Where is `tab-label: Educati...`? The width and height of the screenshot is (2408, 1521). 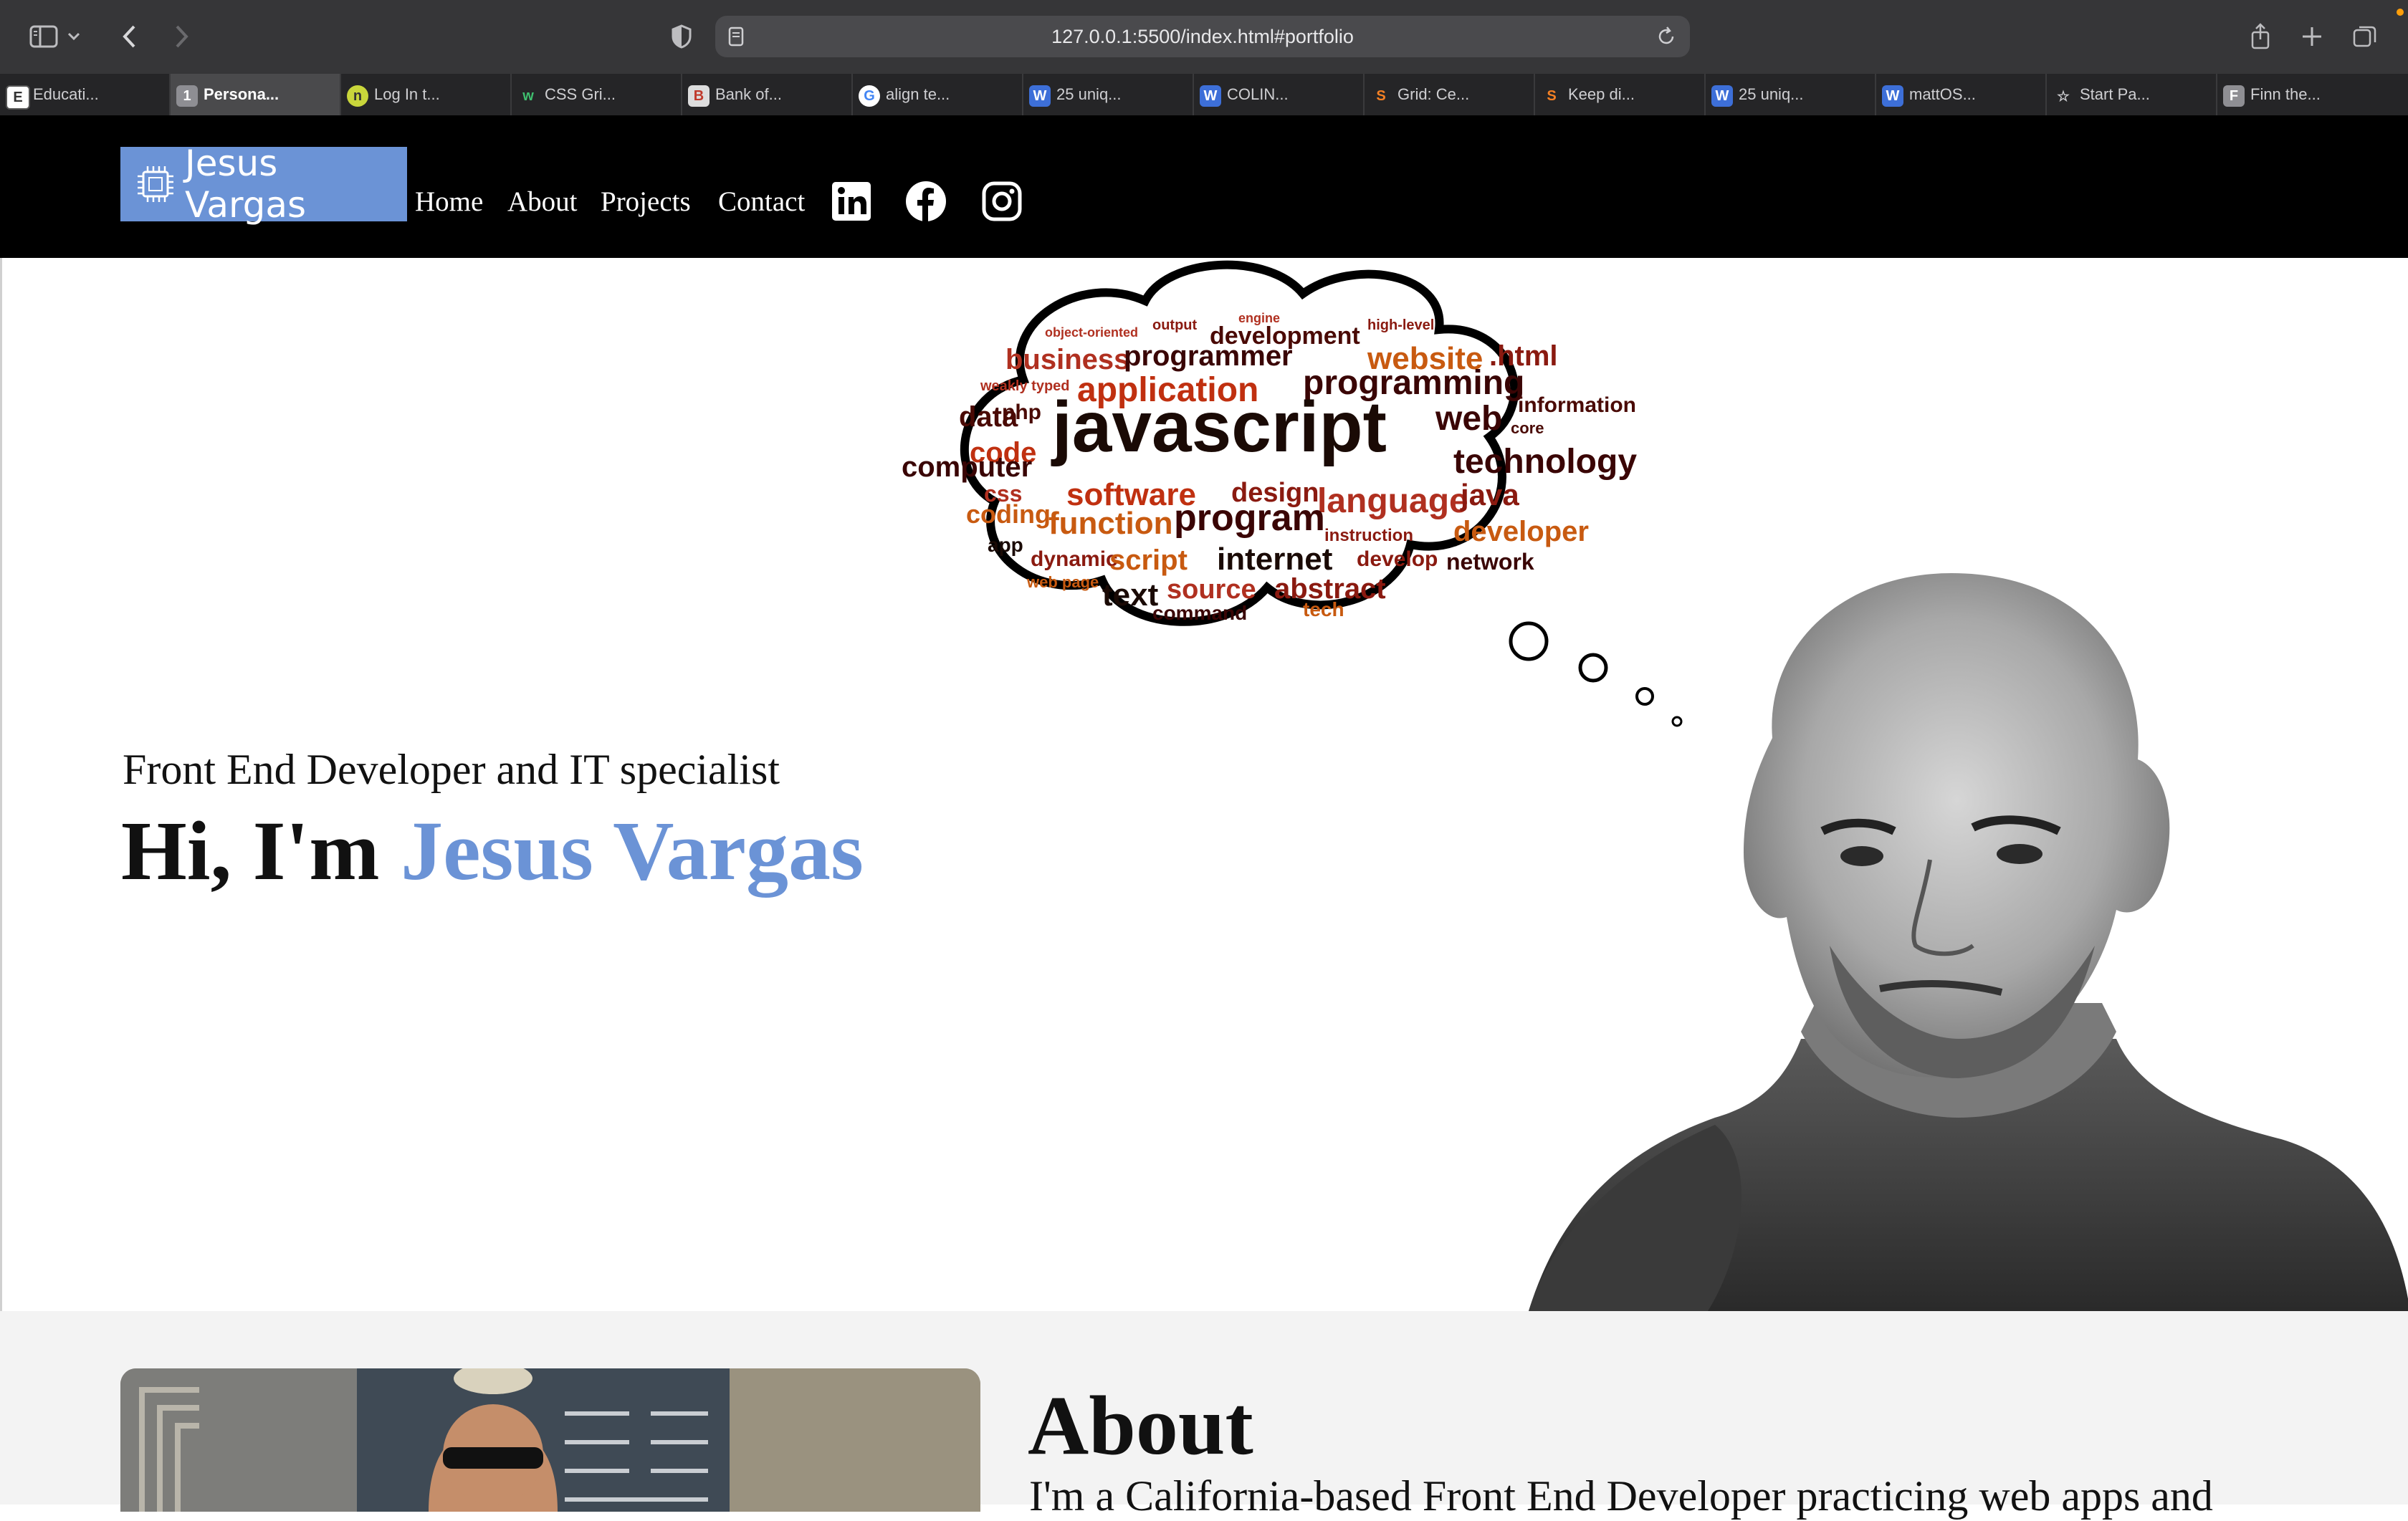
tab-label: Educati... is located at coordinates (66, 94).